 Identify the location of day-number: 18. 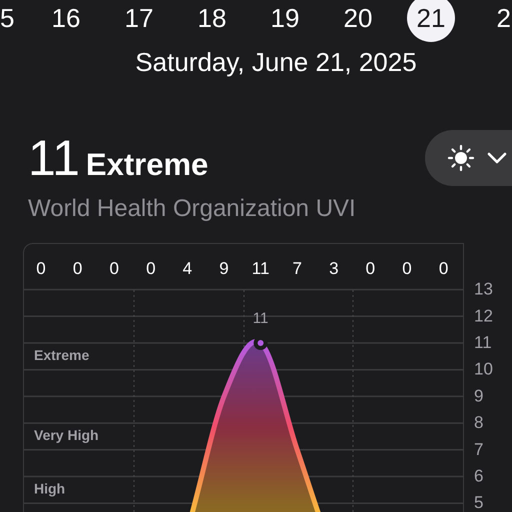
(212, 19).